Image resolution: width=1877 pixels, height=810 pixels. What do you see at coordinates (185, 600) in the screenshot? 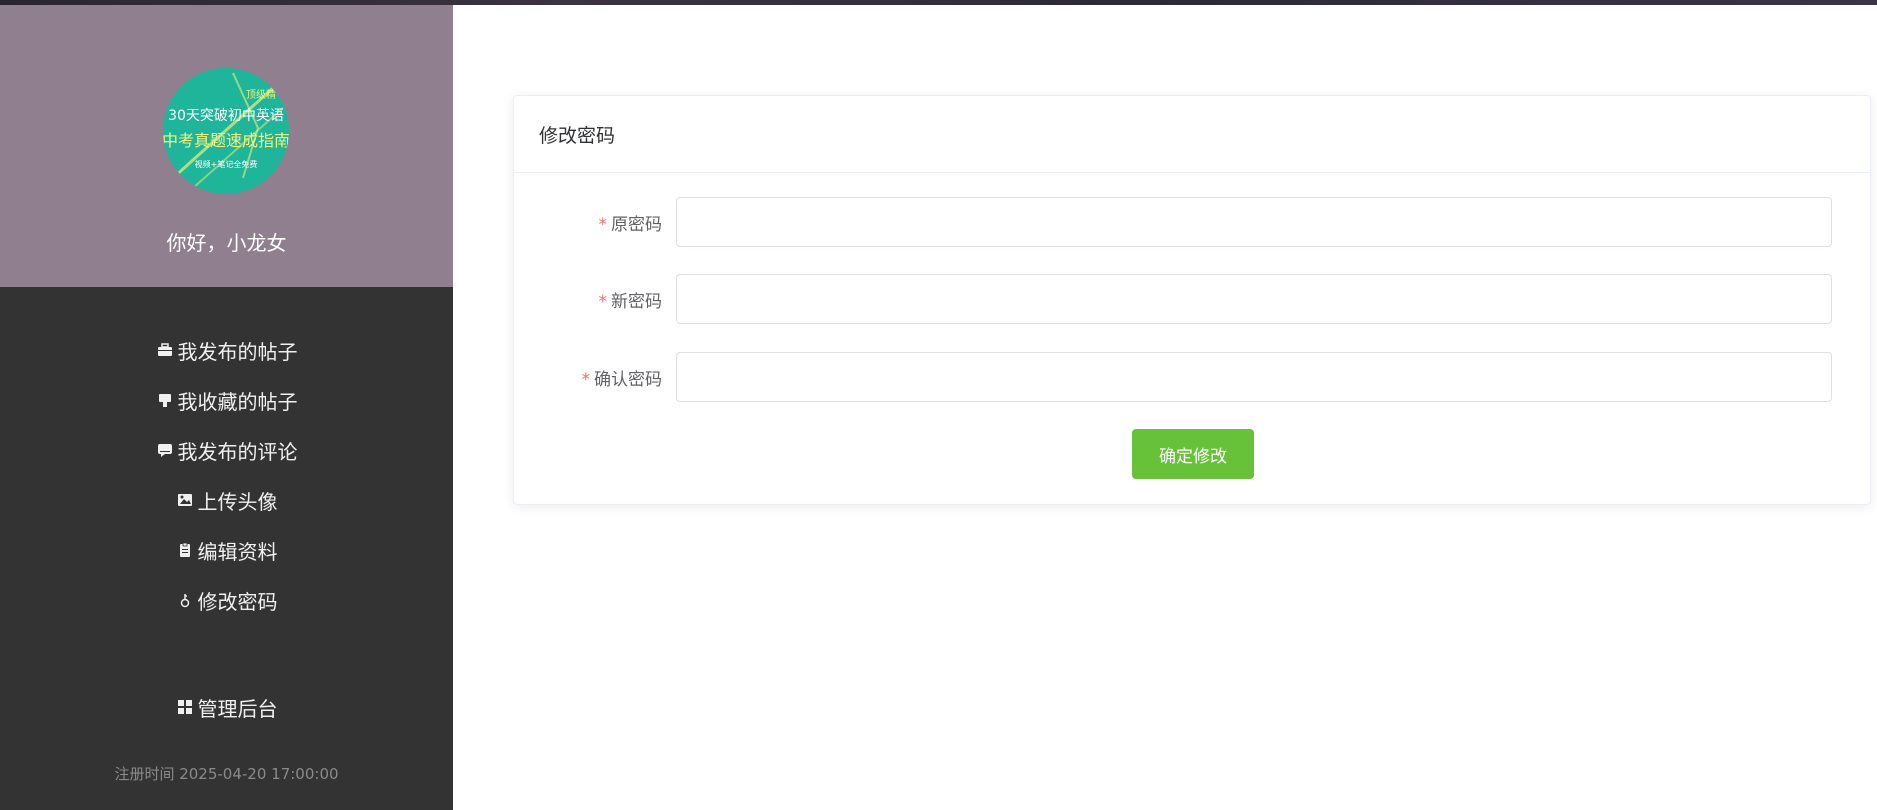
I see `key-icon` at bounding box center [185, 600].